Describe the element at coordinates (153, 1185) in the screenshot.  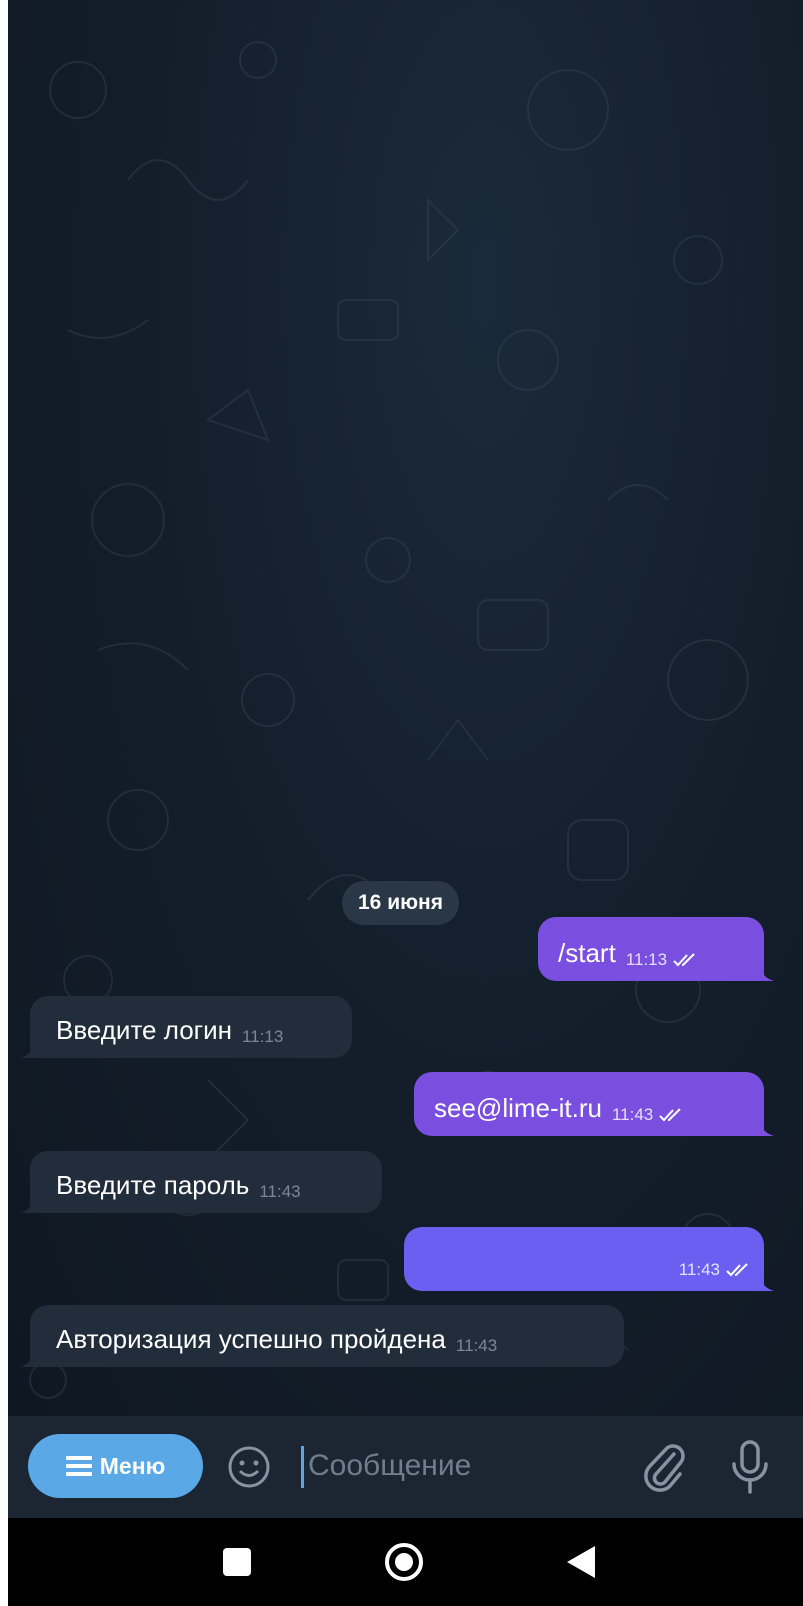
I see `message-text: Введите пароль` at that location.